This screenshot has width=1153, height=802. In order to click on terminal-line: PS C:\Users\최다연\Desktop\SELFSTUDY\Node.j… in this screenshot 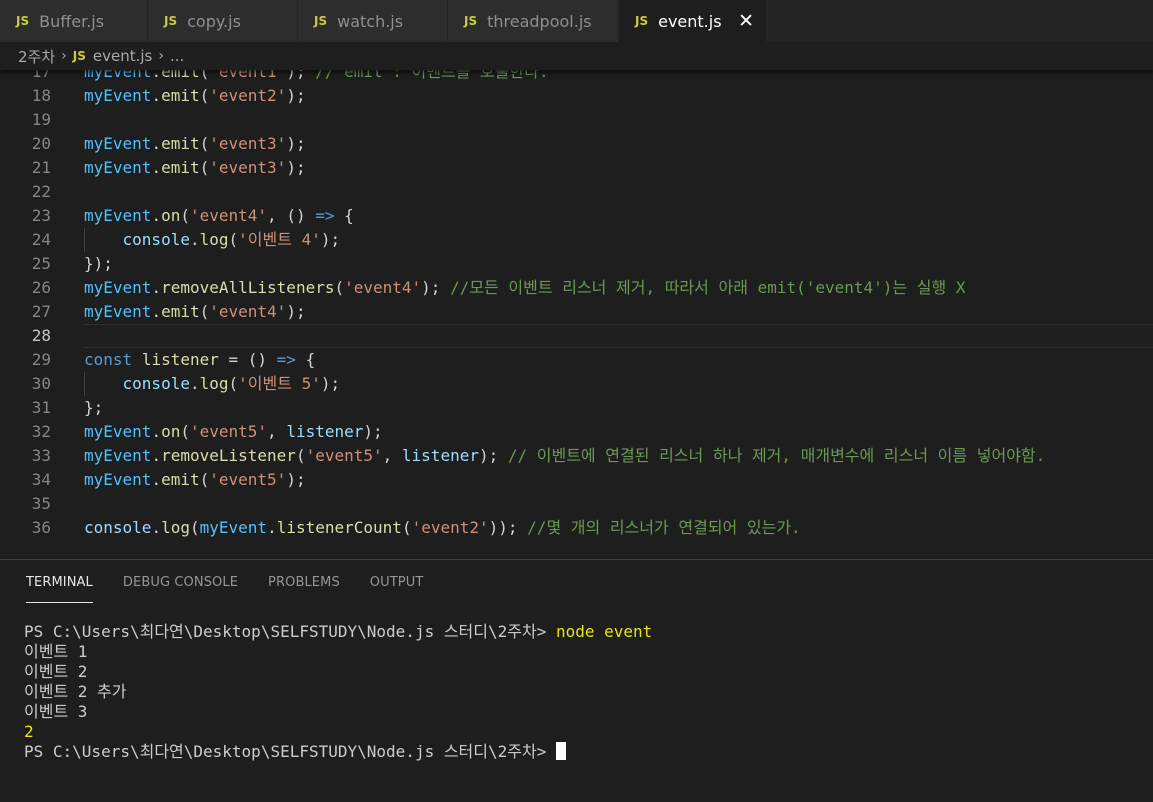, I will do `click(338, 632)`.